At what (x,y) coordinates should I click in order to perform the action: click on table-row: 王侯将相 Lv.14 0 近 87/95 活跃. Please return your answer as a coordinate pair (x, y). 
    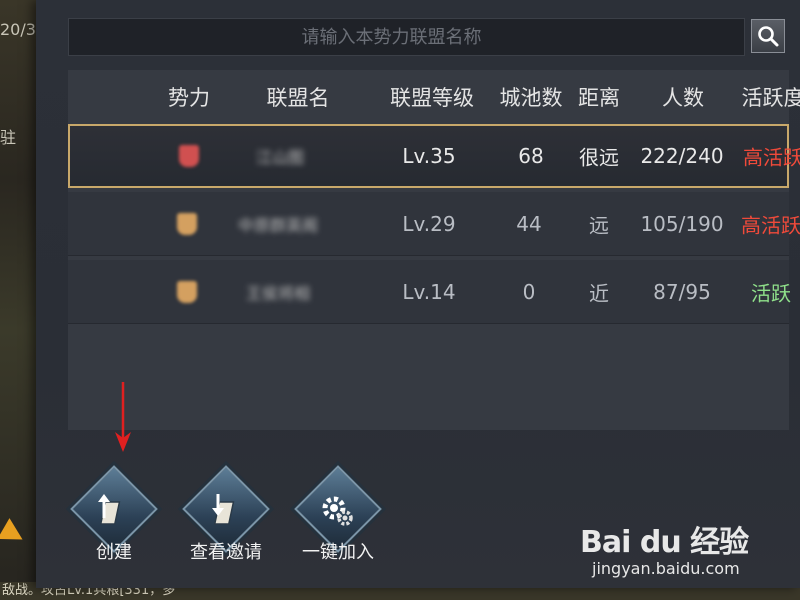
    Looking at the image, I should click on (429, 292).